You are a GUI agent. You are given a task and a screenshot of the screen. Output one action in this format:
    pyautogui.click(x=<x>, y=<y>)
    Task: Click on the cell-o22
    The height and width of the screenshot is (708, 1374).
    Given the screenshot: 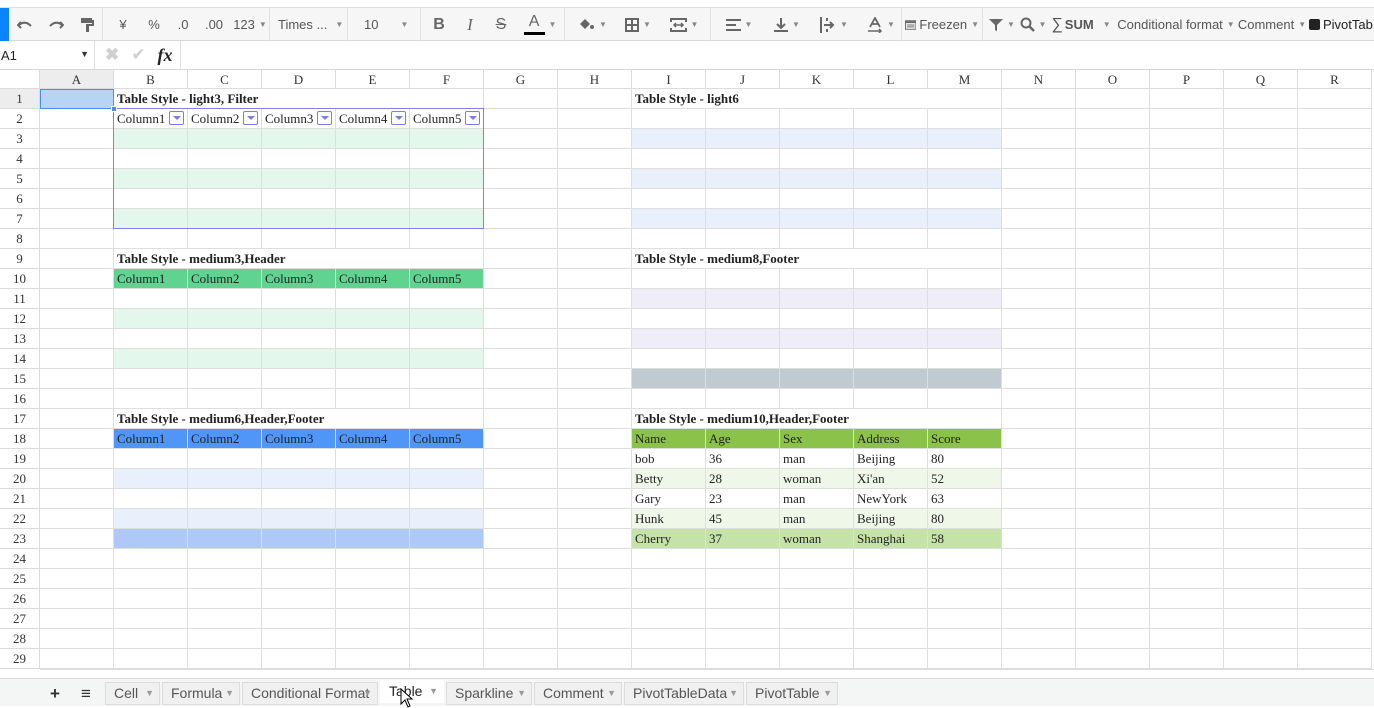 What is the action you would take?
    pyautogui.click(x=1113, y=519)
    